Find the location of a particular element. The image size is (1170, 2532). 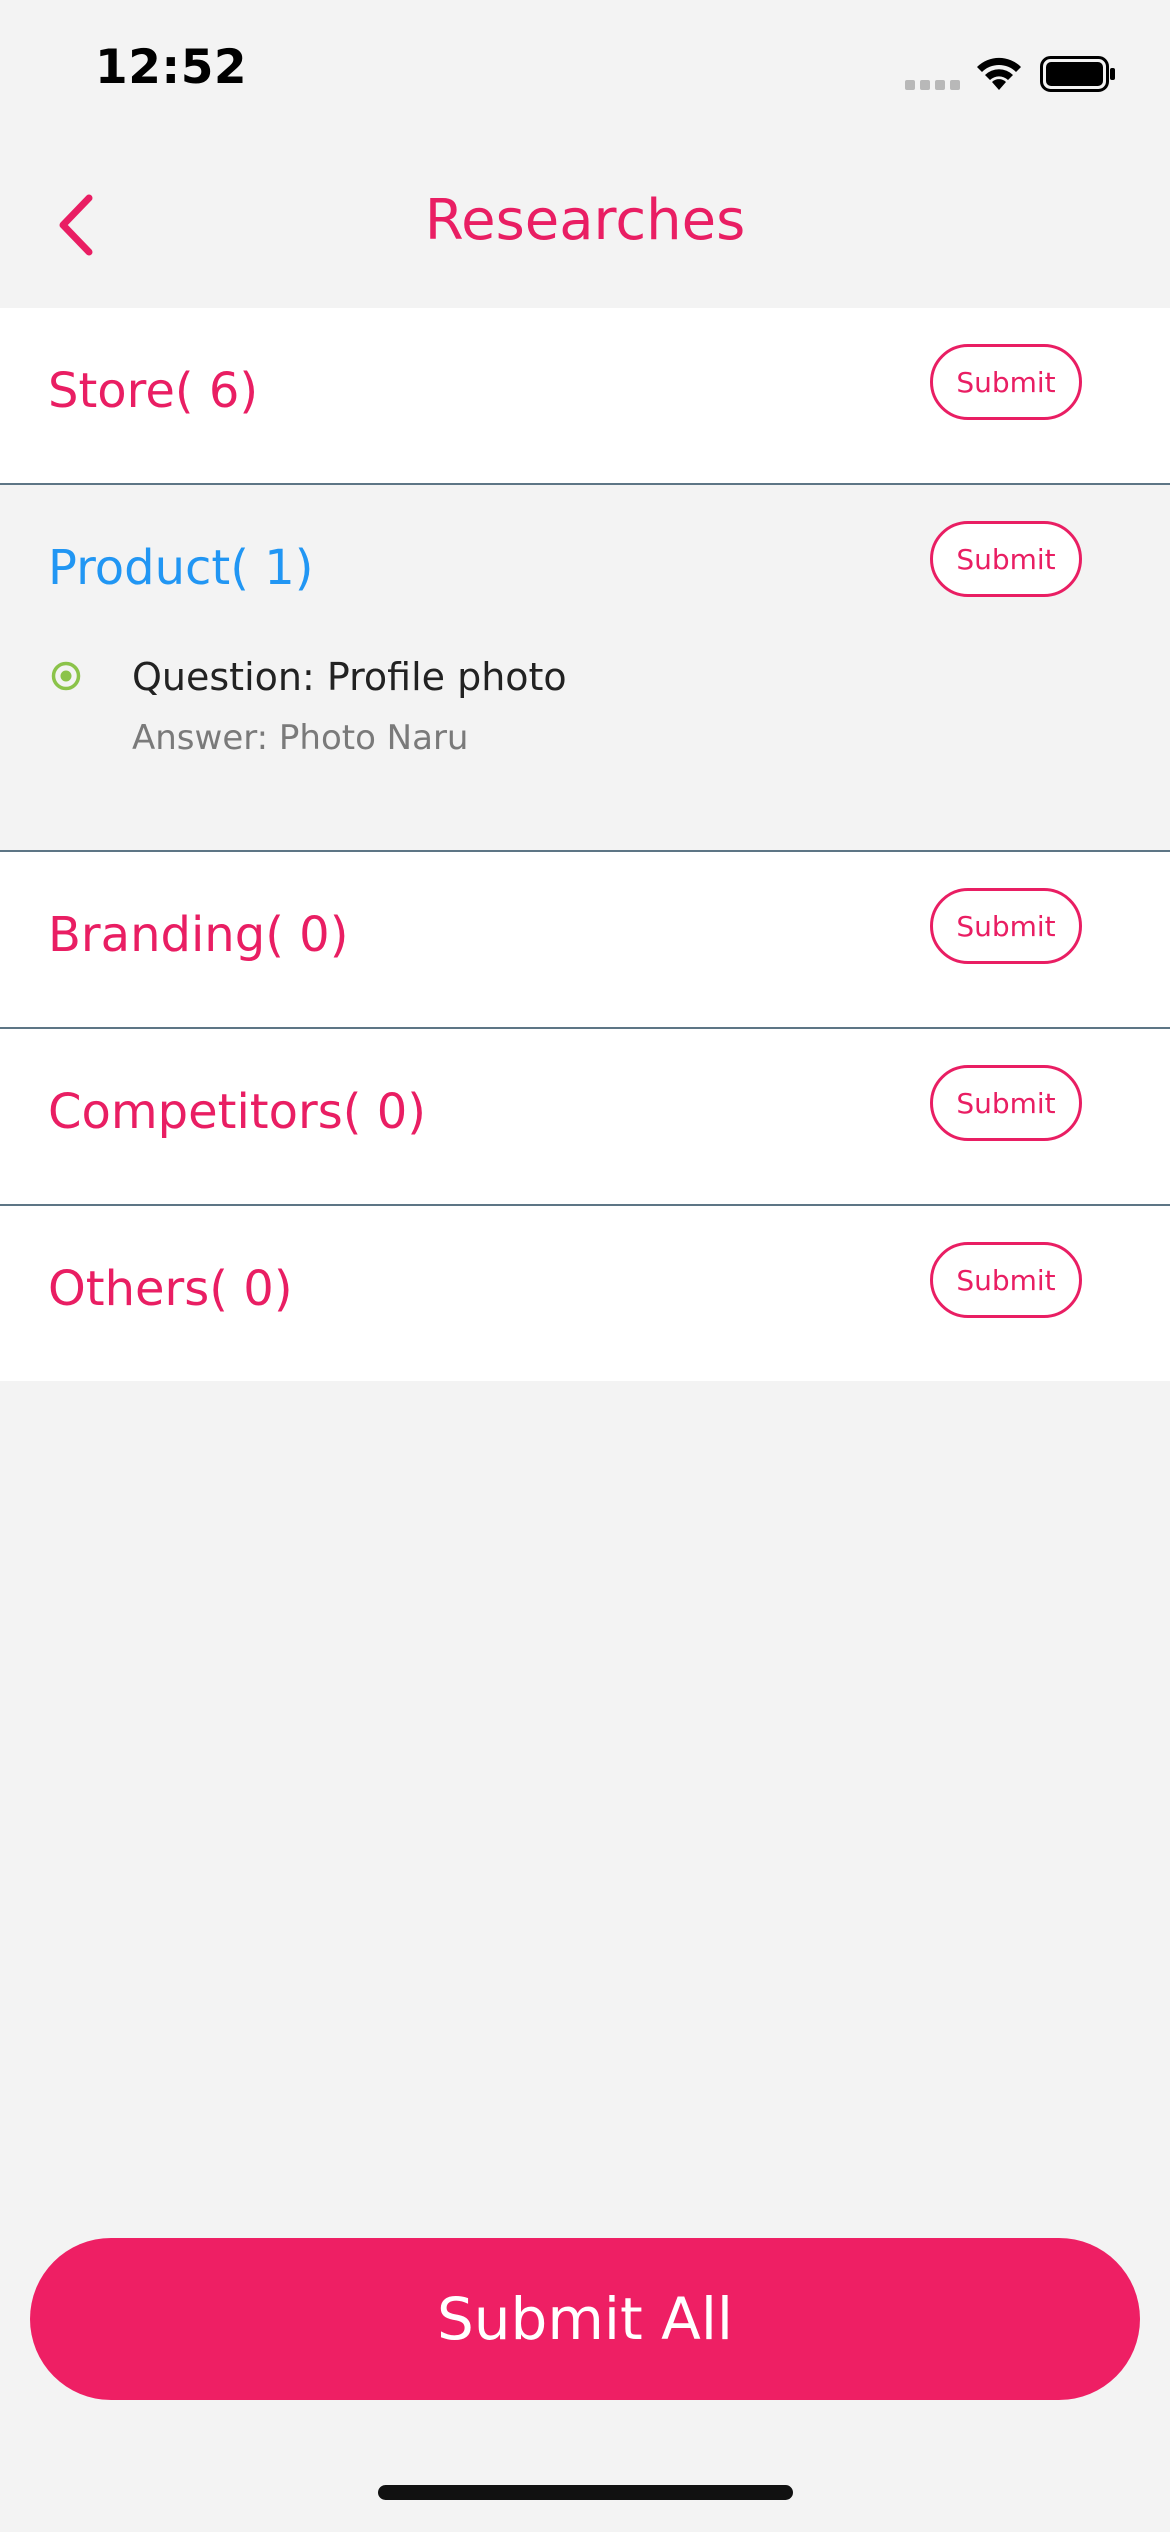

cellular-signal-icon is located at coordinates (932, 85).